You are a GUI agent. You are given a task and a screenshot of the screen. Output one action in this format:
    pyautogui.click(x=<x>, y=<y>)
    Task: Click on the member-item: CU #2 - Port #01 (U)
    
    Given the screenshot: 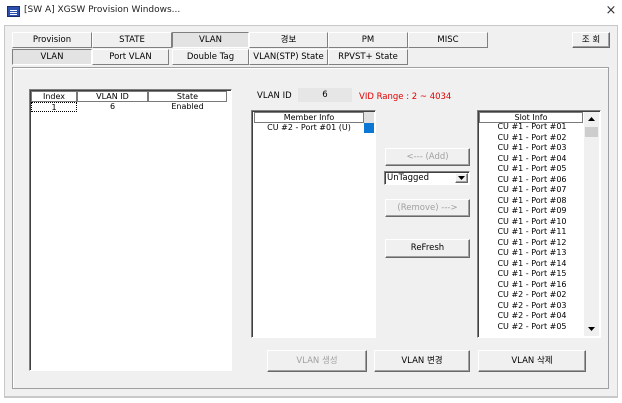 What is the action you would take?
    pyautogui.click(x=309, y=128)
    